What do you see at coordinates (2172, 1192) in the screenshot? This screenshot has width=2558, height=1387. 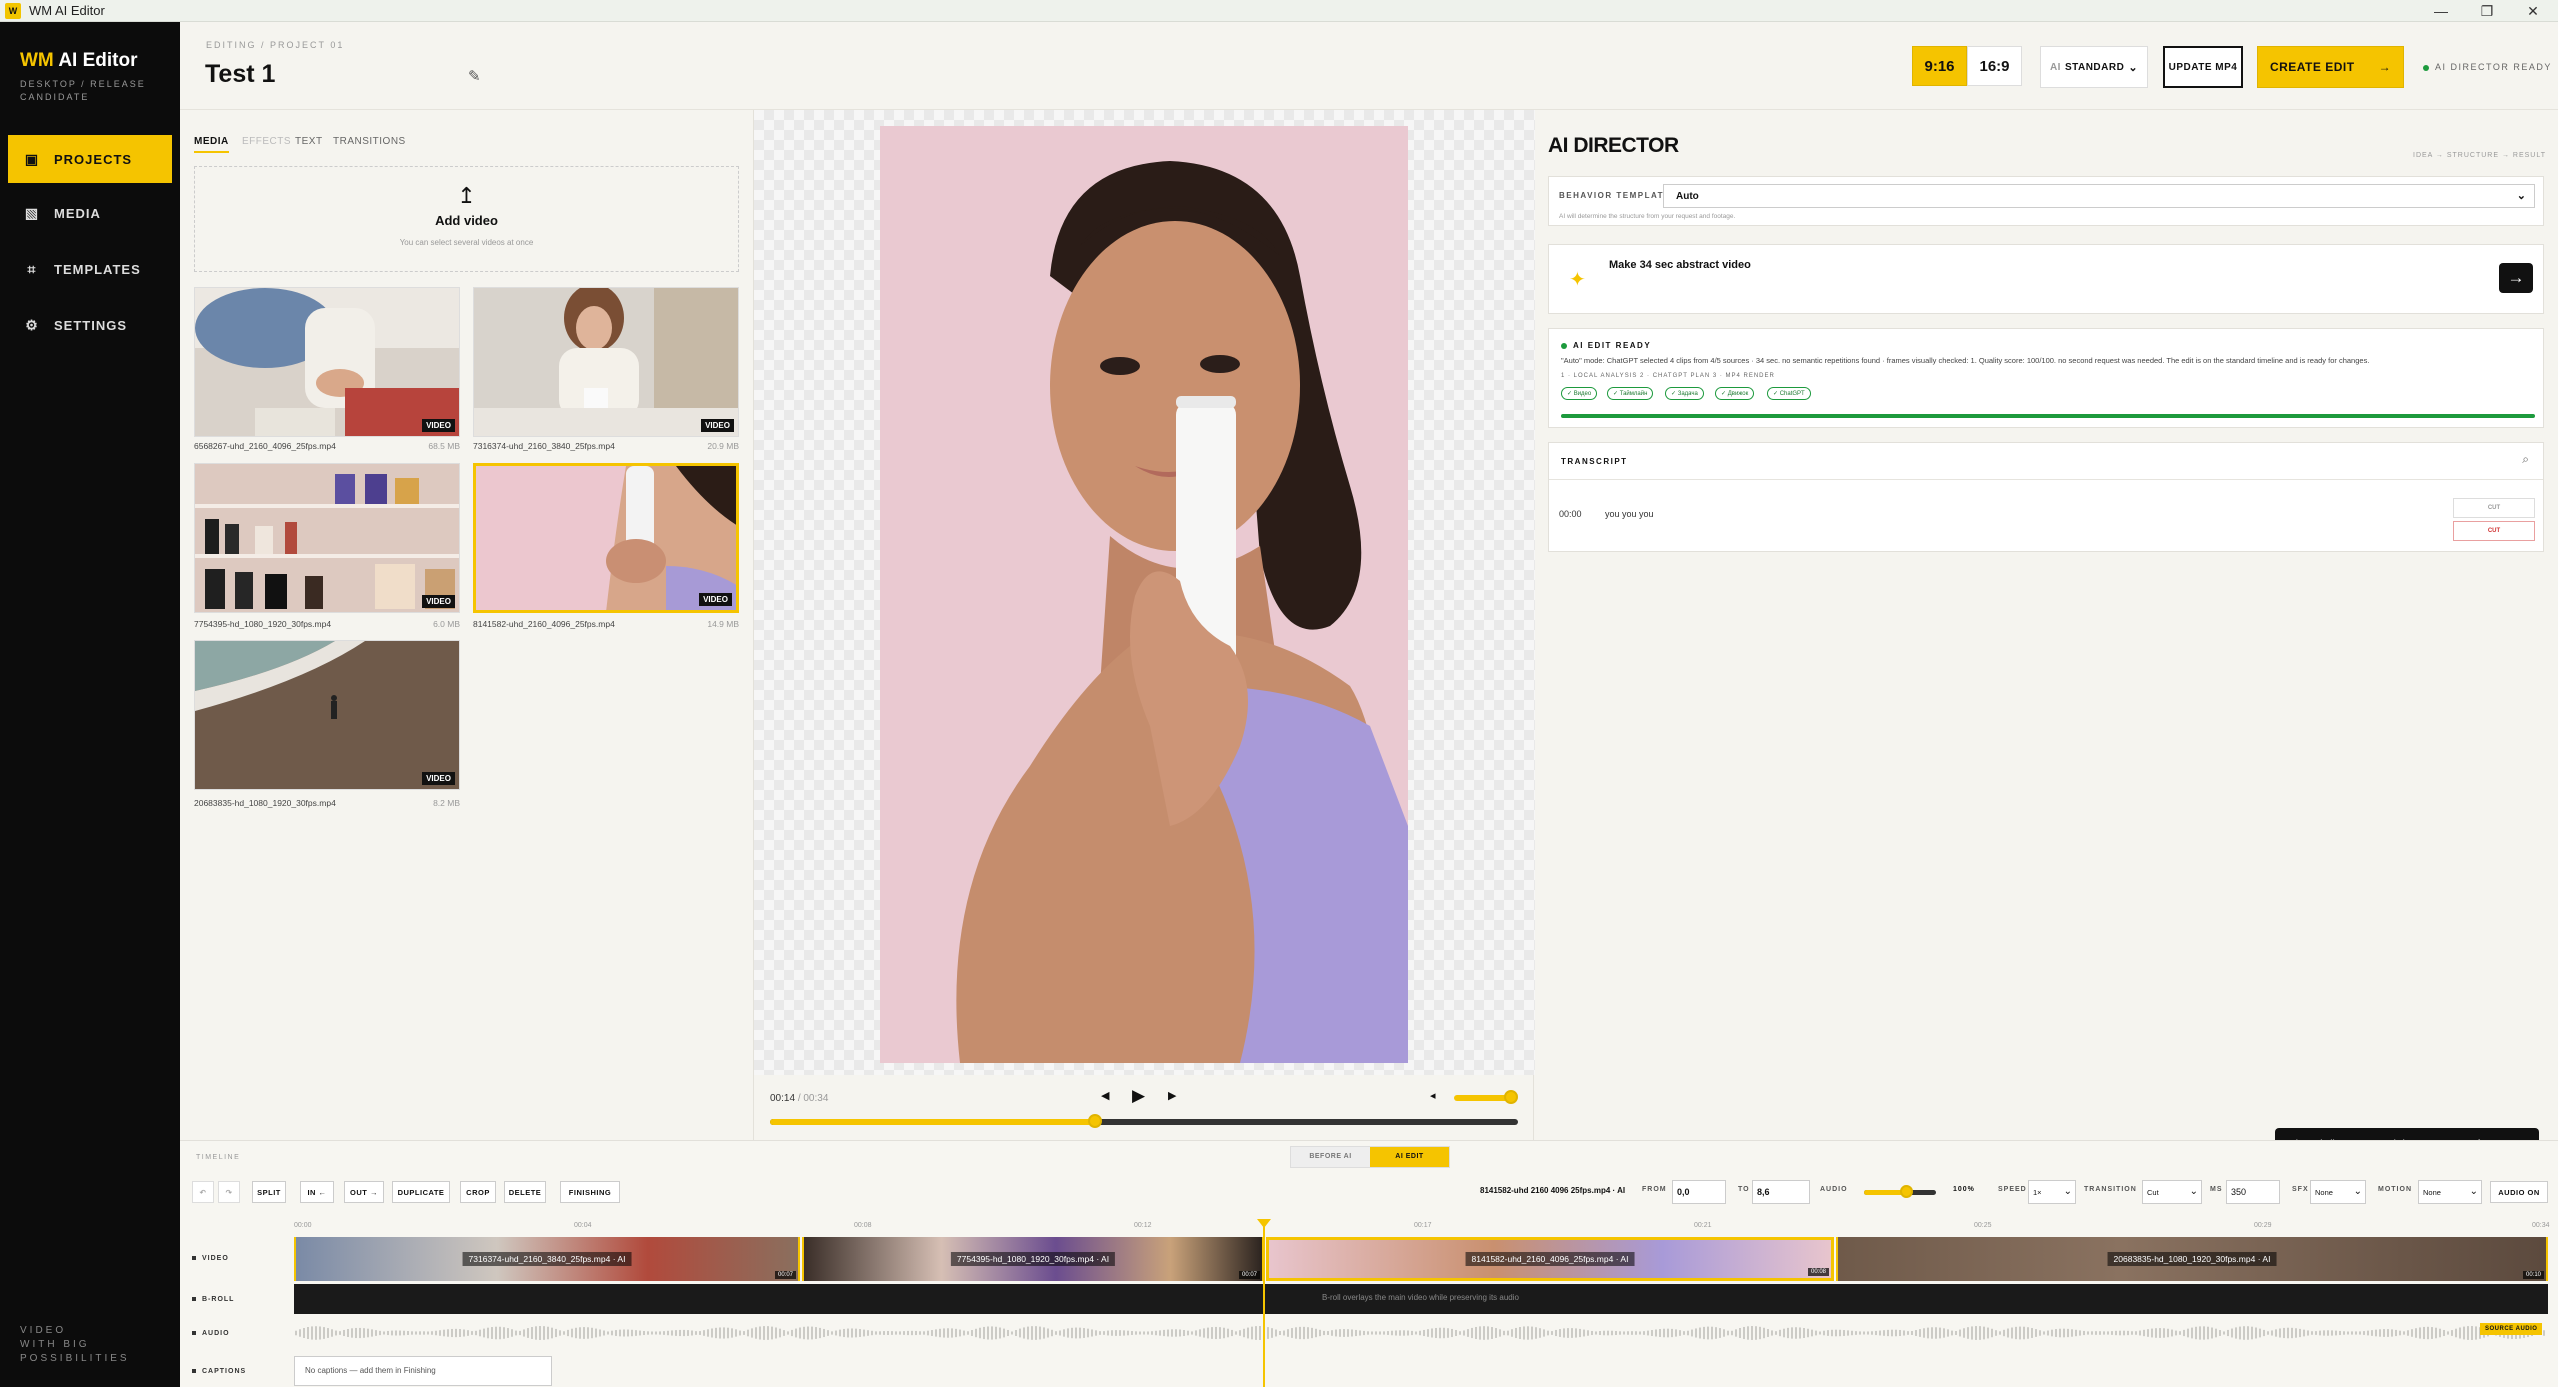 I see `transition-select: Cut ⌄` at bounding box center [2172, 1192].